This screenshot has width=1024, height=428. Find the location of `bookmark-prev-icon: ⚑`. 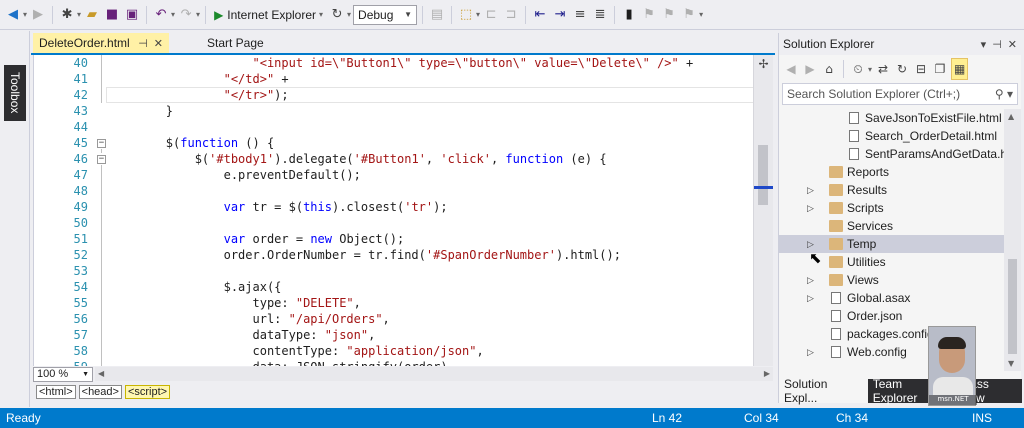

bookmark-prev-icon: ⚑ is located at coordinates (649, 15).